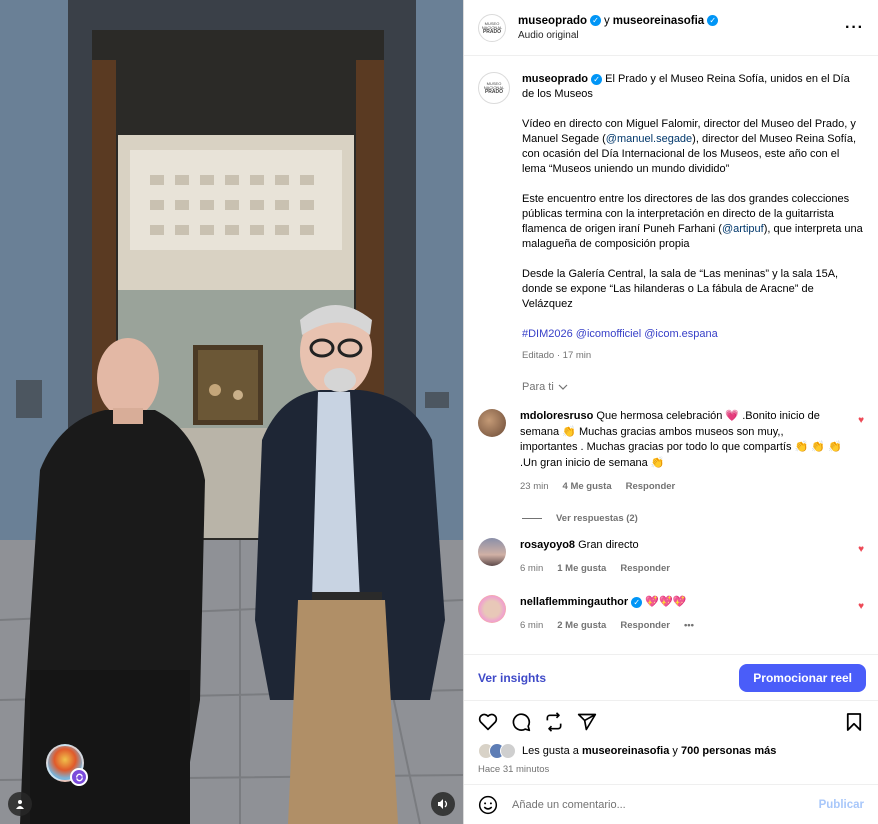 The height and width of the screenshot is (824, 878). I want to click on emoji-icon, so click(488, 805).